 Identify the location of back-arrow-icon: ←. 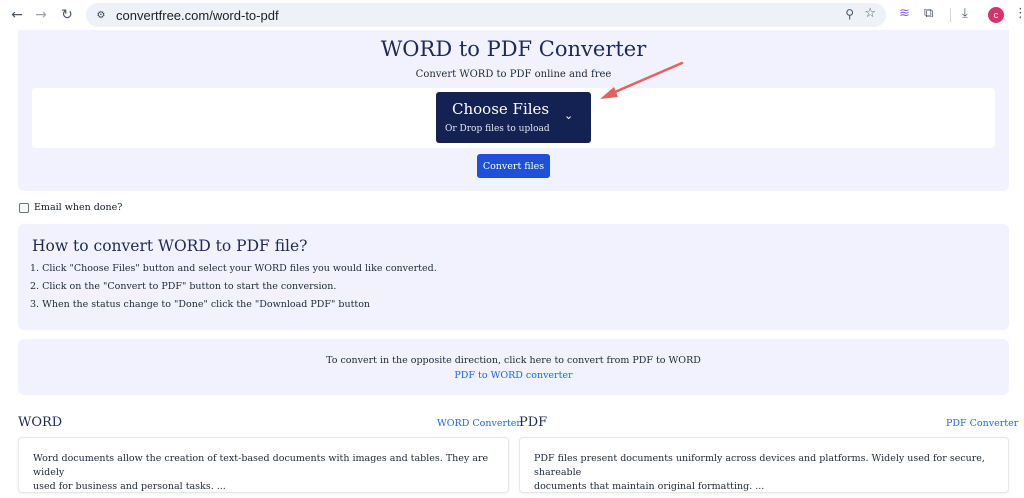
(17, 15).